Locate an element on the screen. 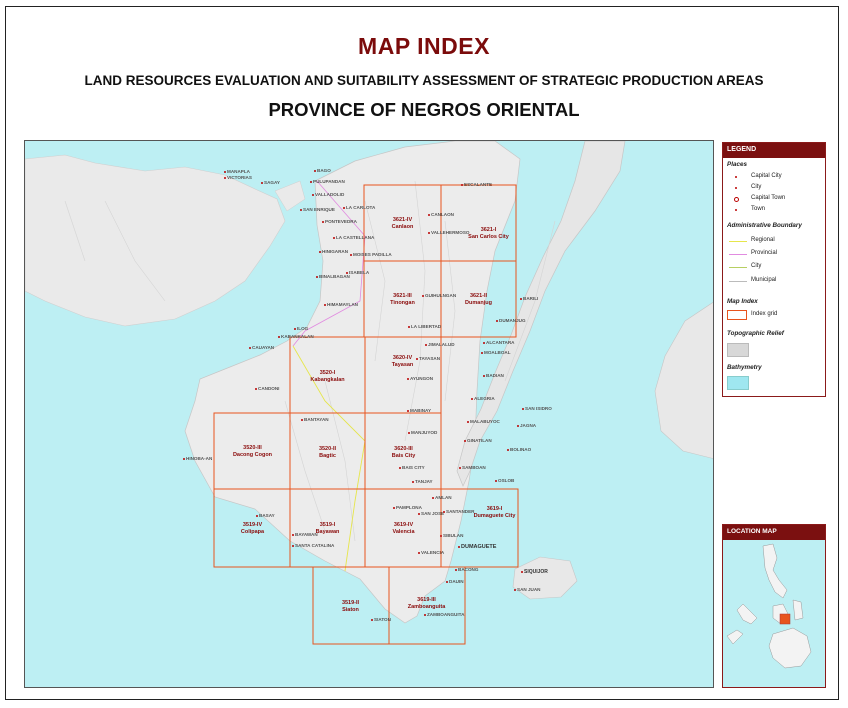 The image size is (848, 708). legend-regional: Regional is located at coordinates (763, 240).